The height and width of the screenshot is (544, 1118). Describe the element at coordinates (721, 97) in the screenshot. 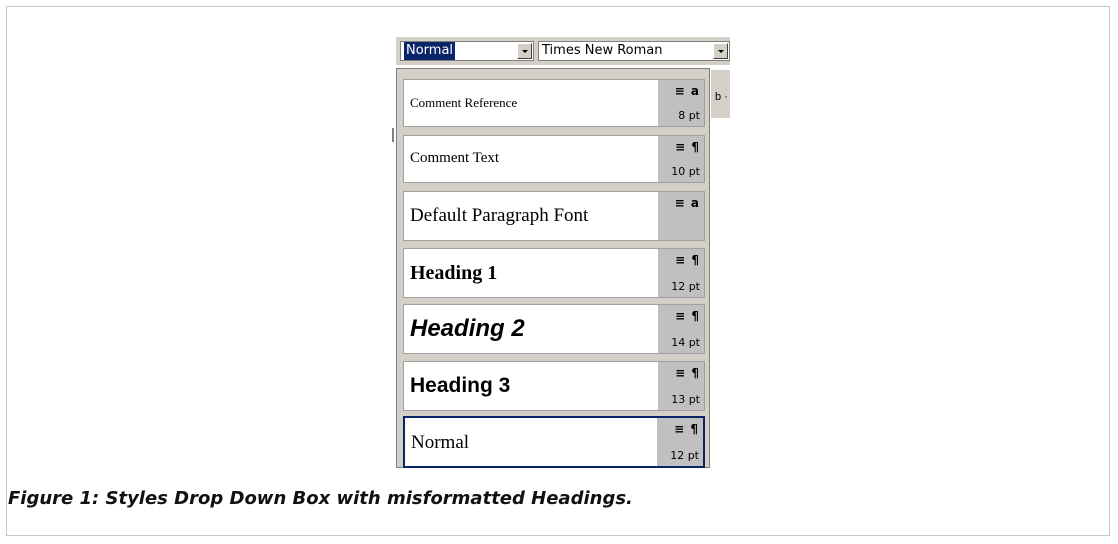

I see `toolbar-fragment-icon: b ·` at that location.